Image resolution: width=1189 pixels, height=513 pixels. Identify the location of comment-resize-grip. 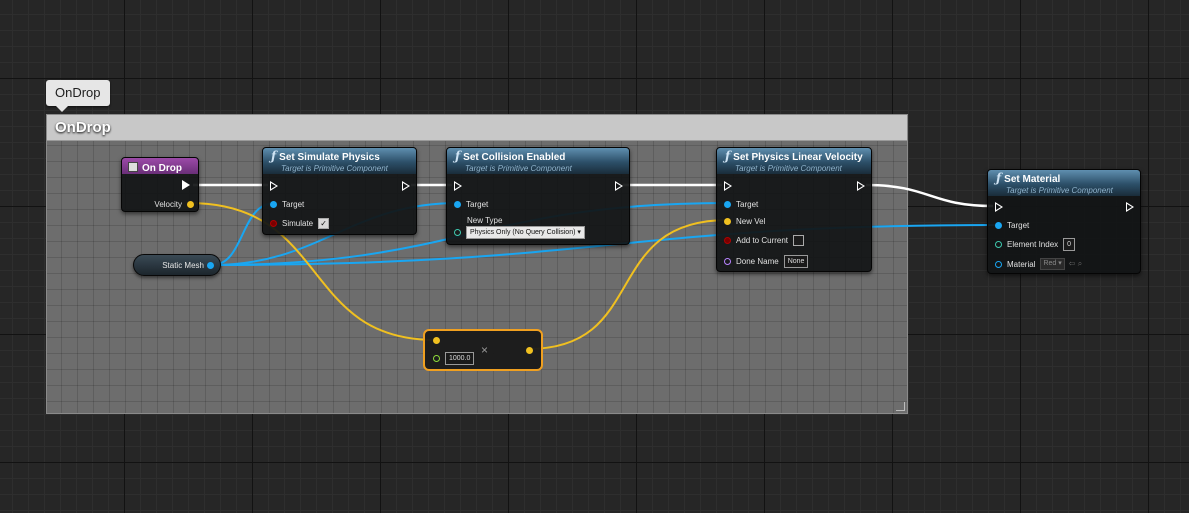
(900, 406).